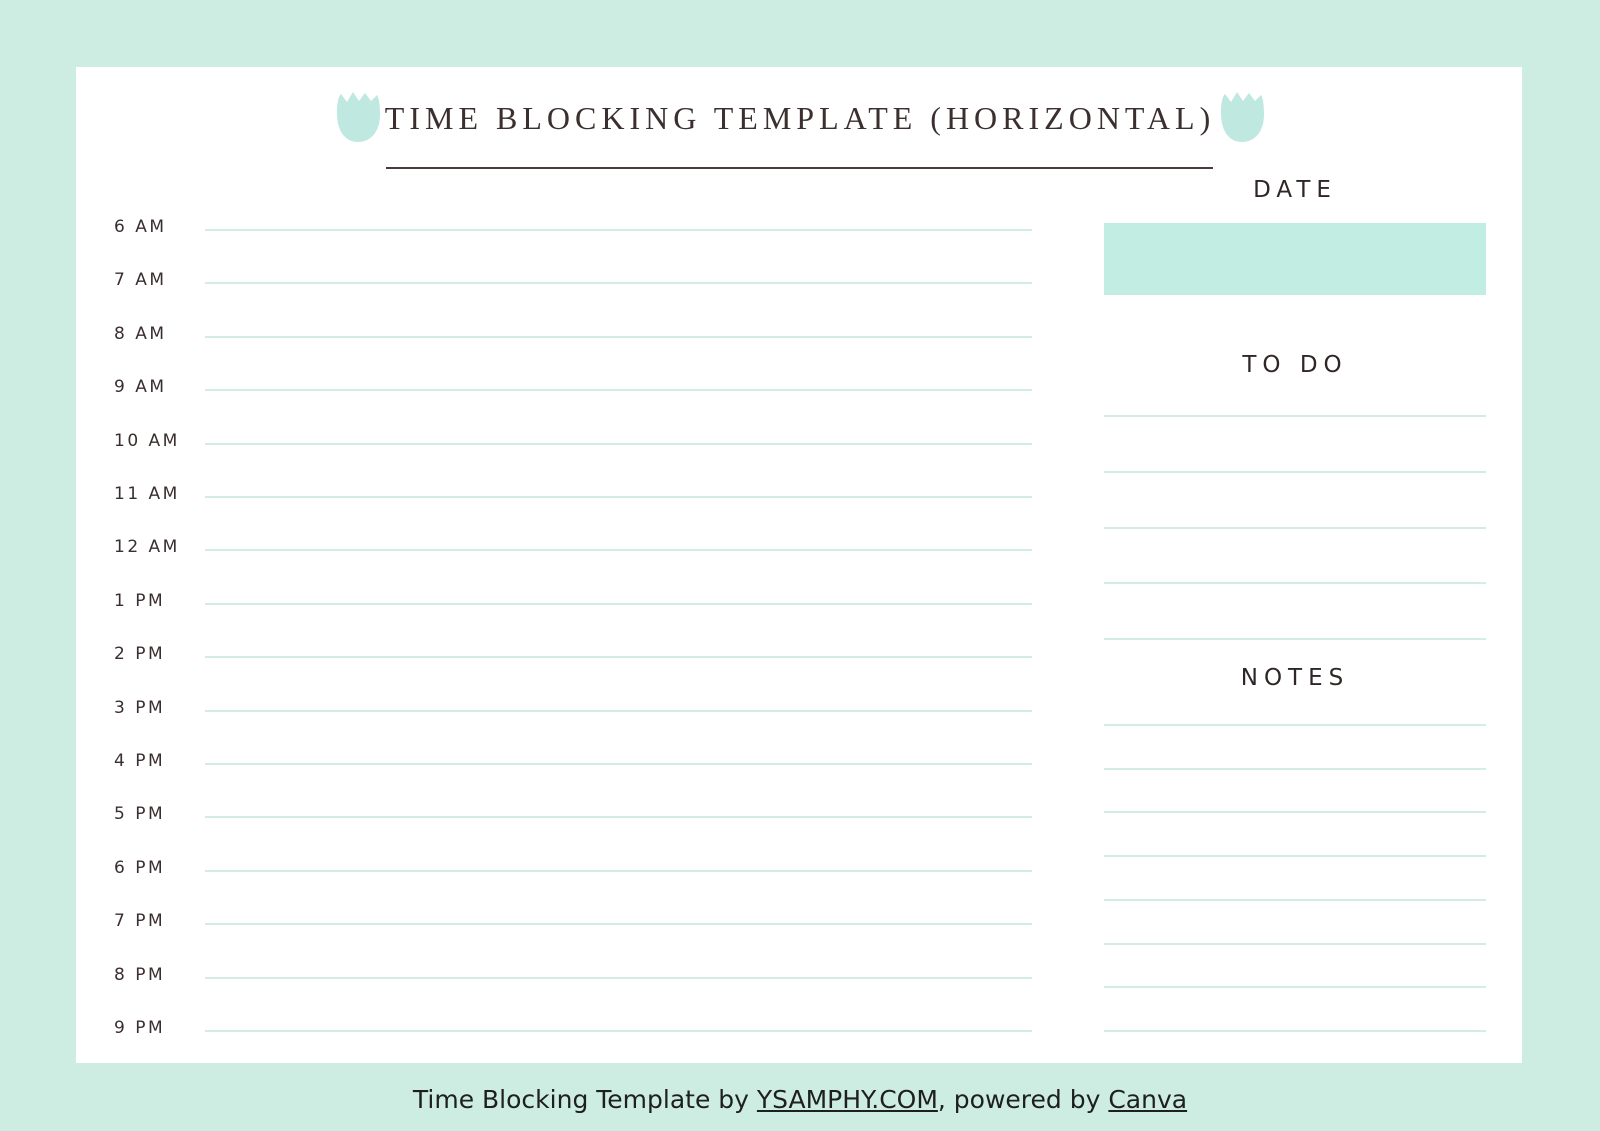 The image size is (1600, 1131). Describe the element at coordinates (140, 761) in the screenshot. I see `time-label: 4 PM` at that location.